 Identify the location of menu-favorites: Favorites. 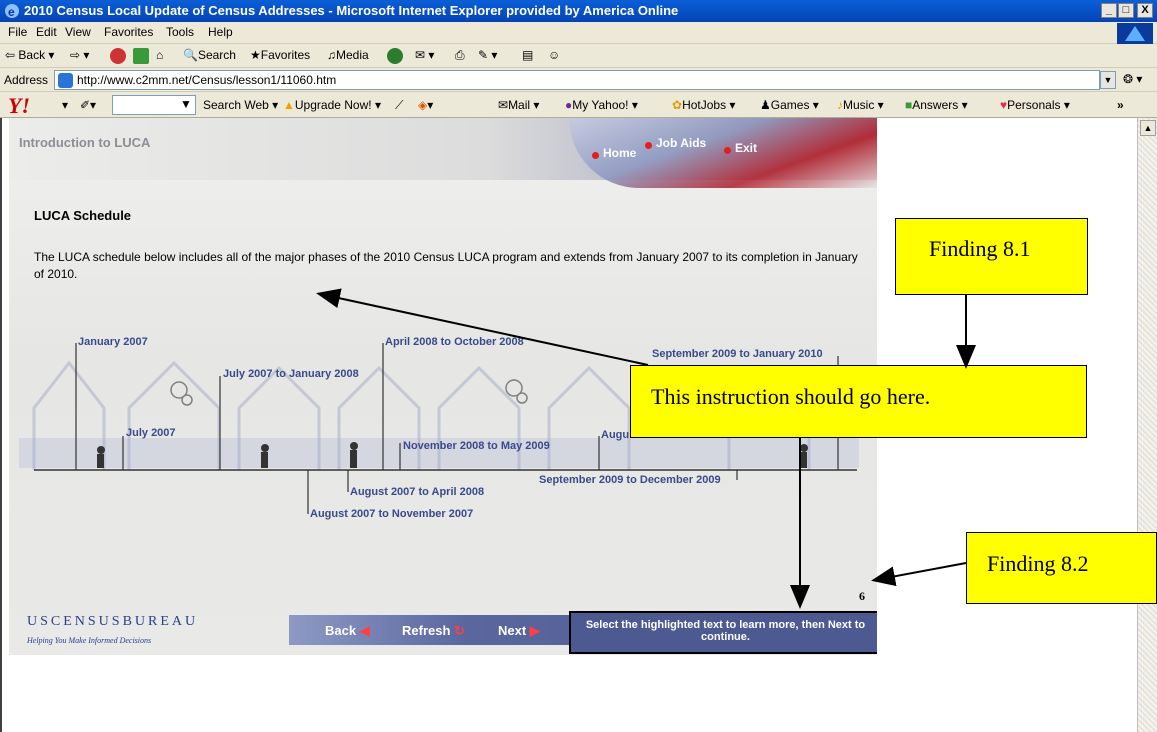
(128, 32).